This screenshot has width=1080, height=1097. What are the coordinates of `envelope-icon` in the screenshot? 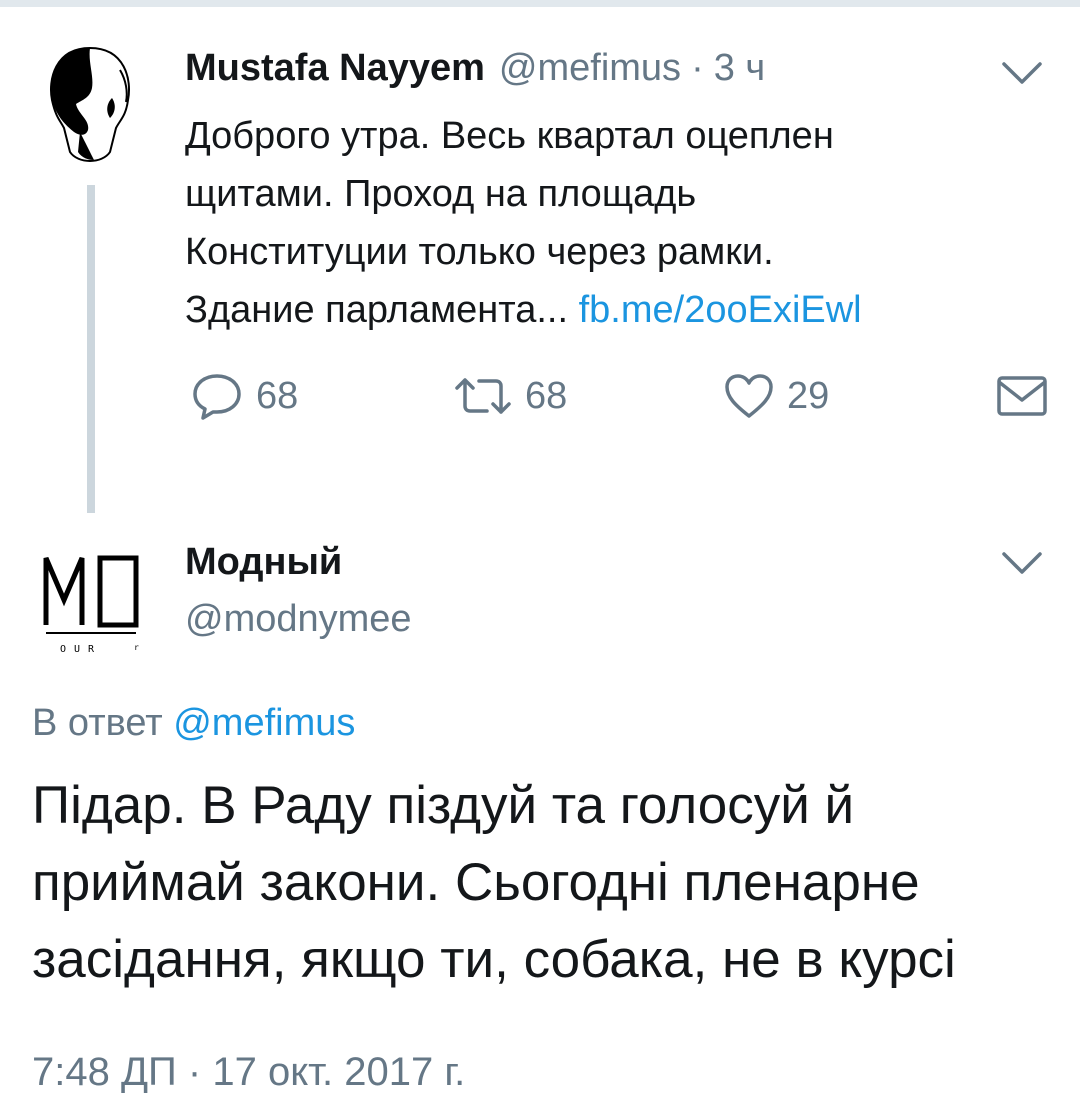 It's located at (1022, 396).